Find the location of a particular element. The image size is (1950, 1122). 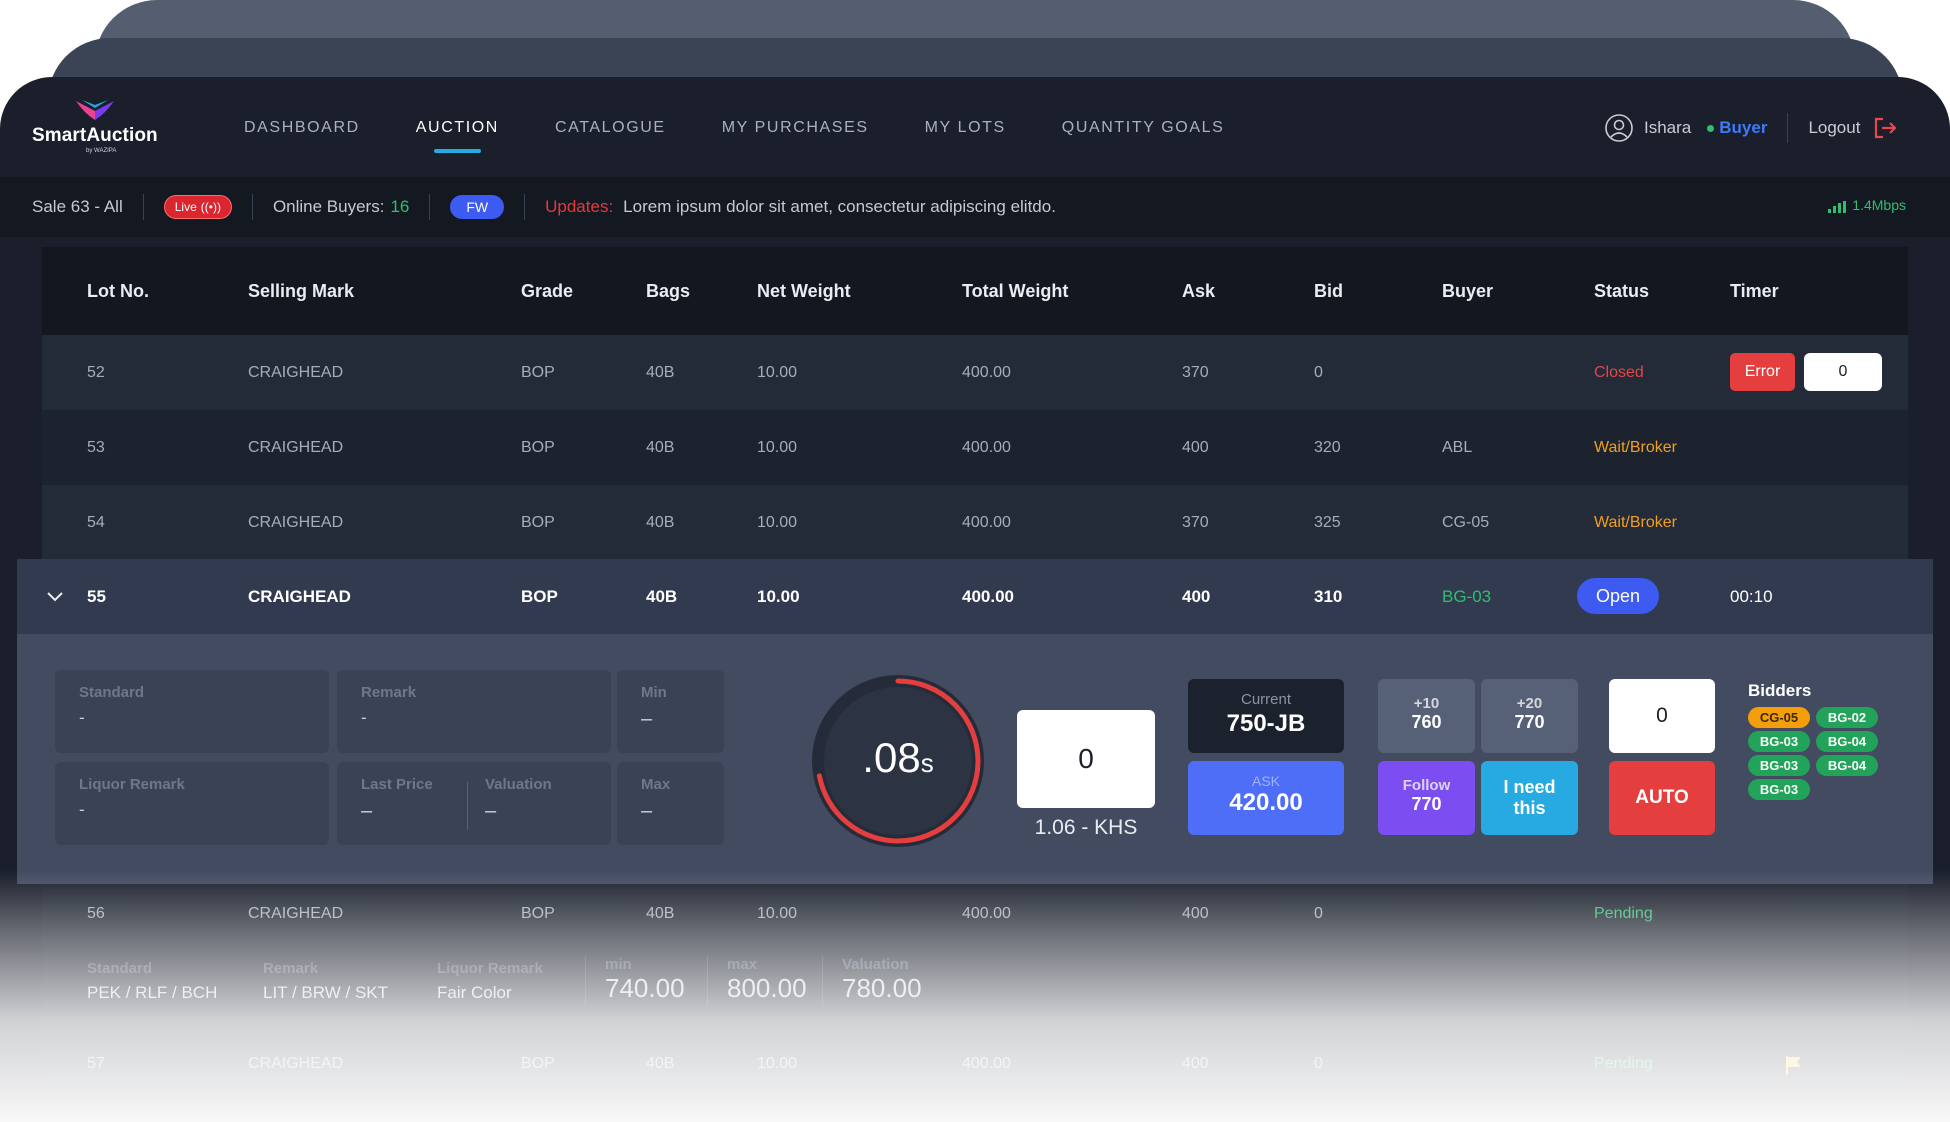

auto-bid-input: 0 is located at coordinates (1662, 716).